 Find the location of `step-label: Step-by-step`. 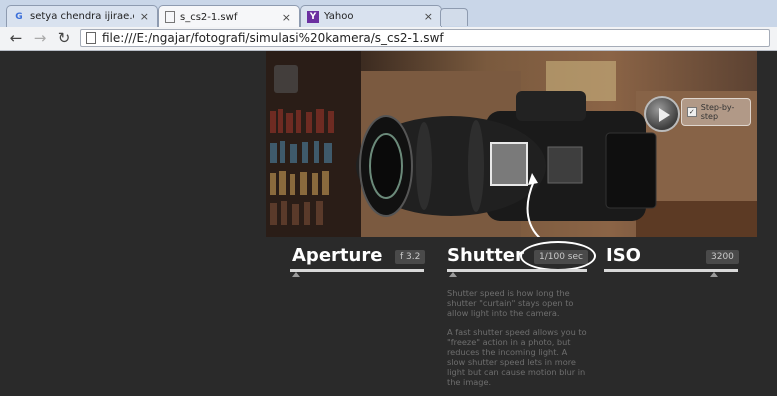

step-label: Step-by-step is located at coordinates (717, 112).